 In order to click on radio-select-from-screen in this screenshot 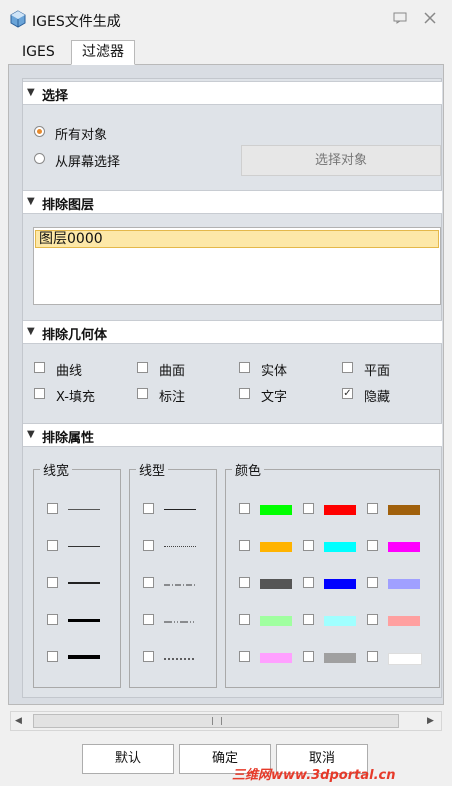, I will do `click(39, 158)`.